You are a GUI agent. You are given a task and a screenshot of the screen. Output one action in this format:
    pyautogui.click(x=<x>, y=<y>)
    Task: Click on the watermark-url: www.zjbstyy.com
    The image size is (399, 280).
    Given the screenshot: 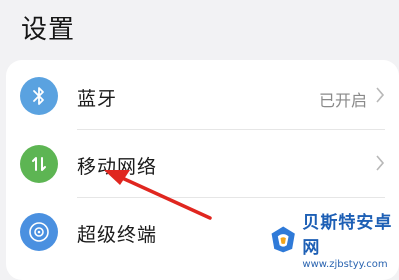 What is the action you would take?
    pyautogui.click(x=345, y=264)
    